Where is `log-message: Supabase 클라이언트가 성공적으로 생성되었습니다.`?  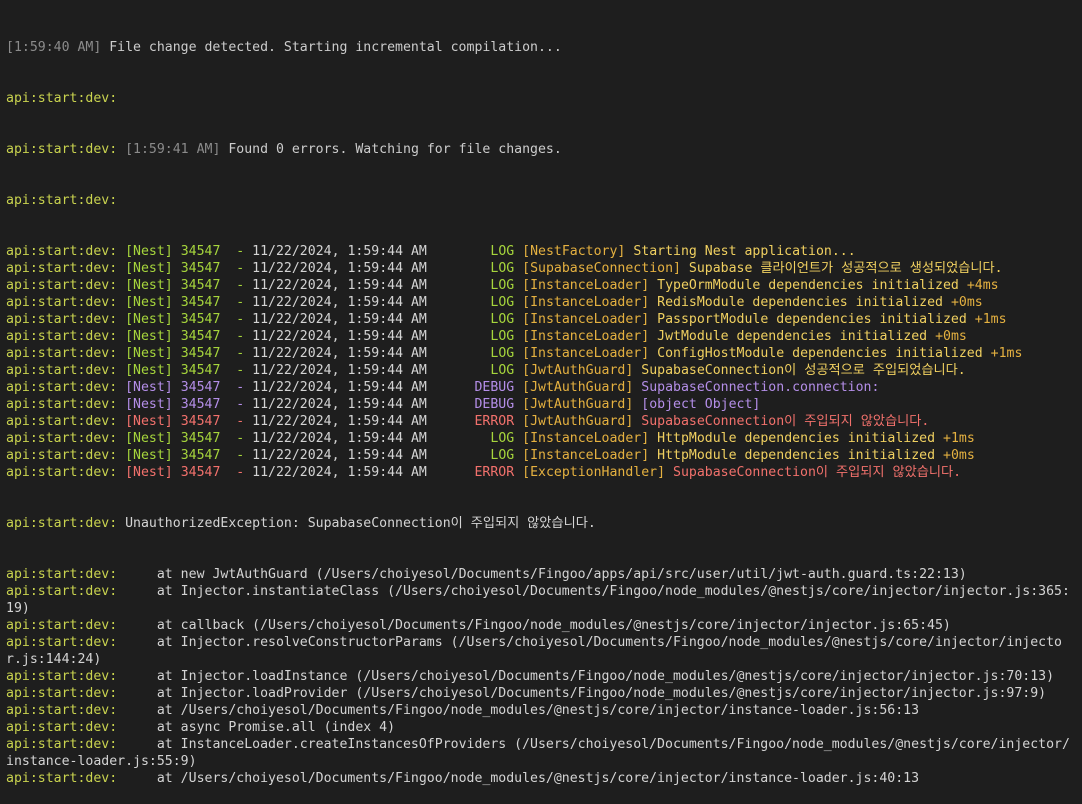
log-message: Supabase 클라이언트가 성공적으로 생성되었습니다. is located at coordinates (845, 268).